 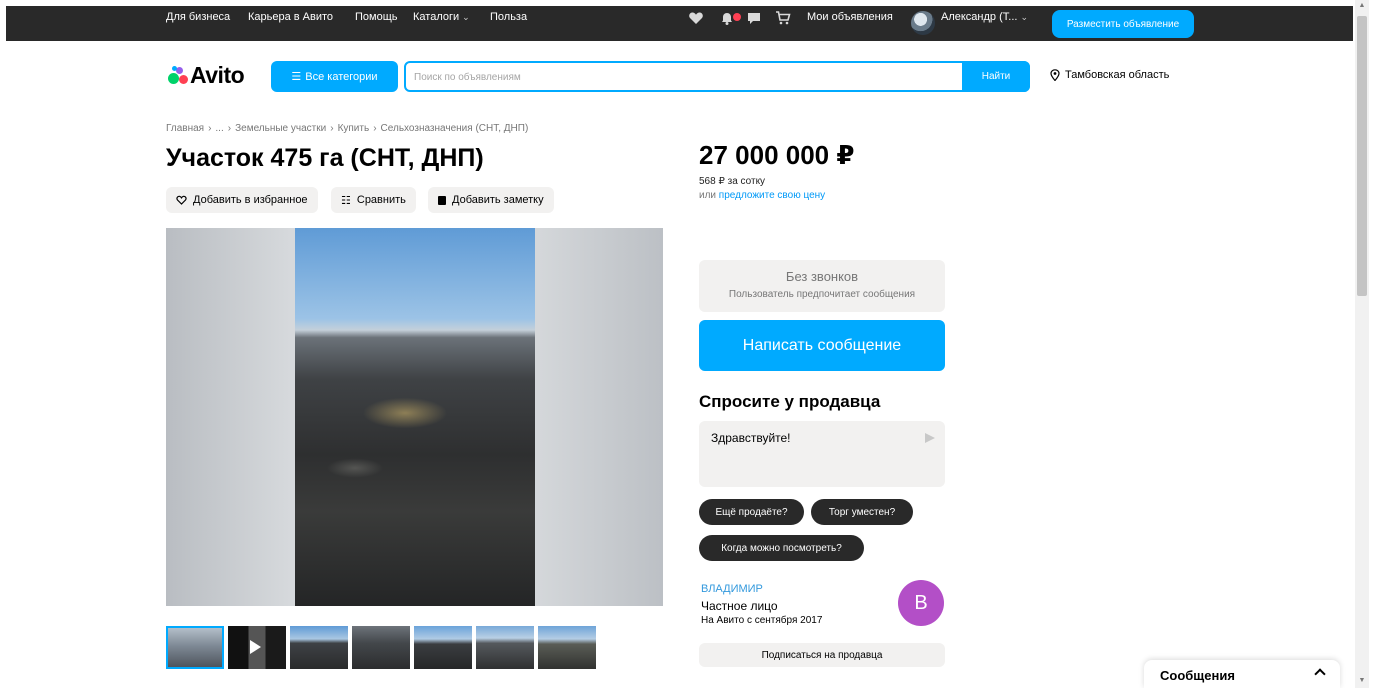 What do you see at coordinates (455, 128) in the screenshot?
I see `breadcrumb-agricultural: Сельхозназначения (СНТ, ДНП)` at bounding box center [455, 128].